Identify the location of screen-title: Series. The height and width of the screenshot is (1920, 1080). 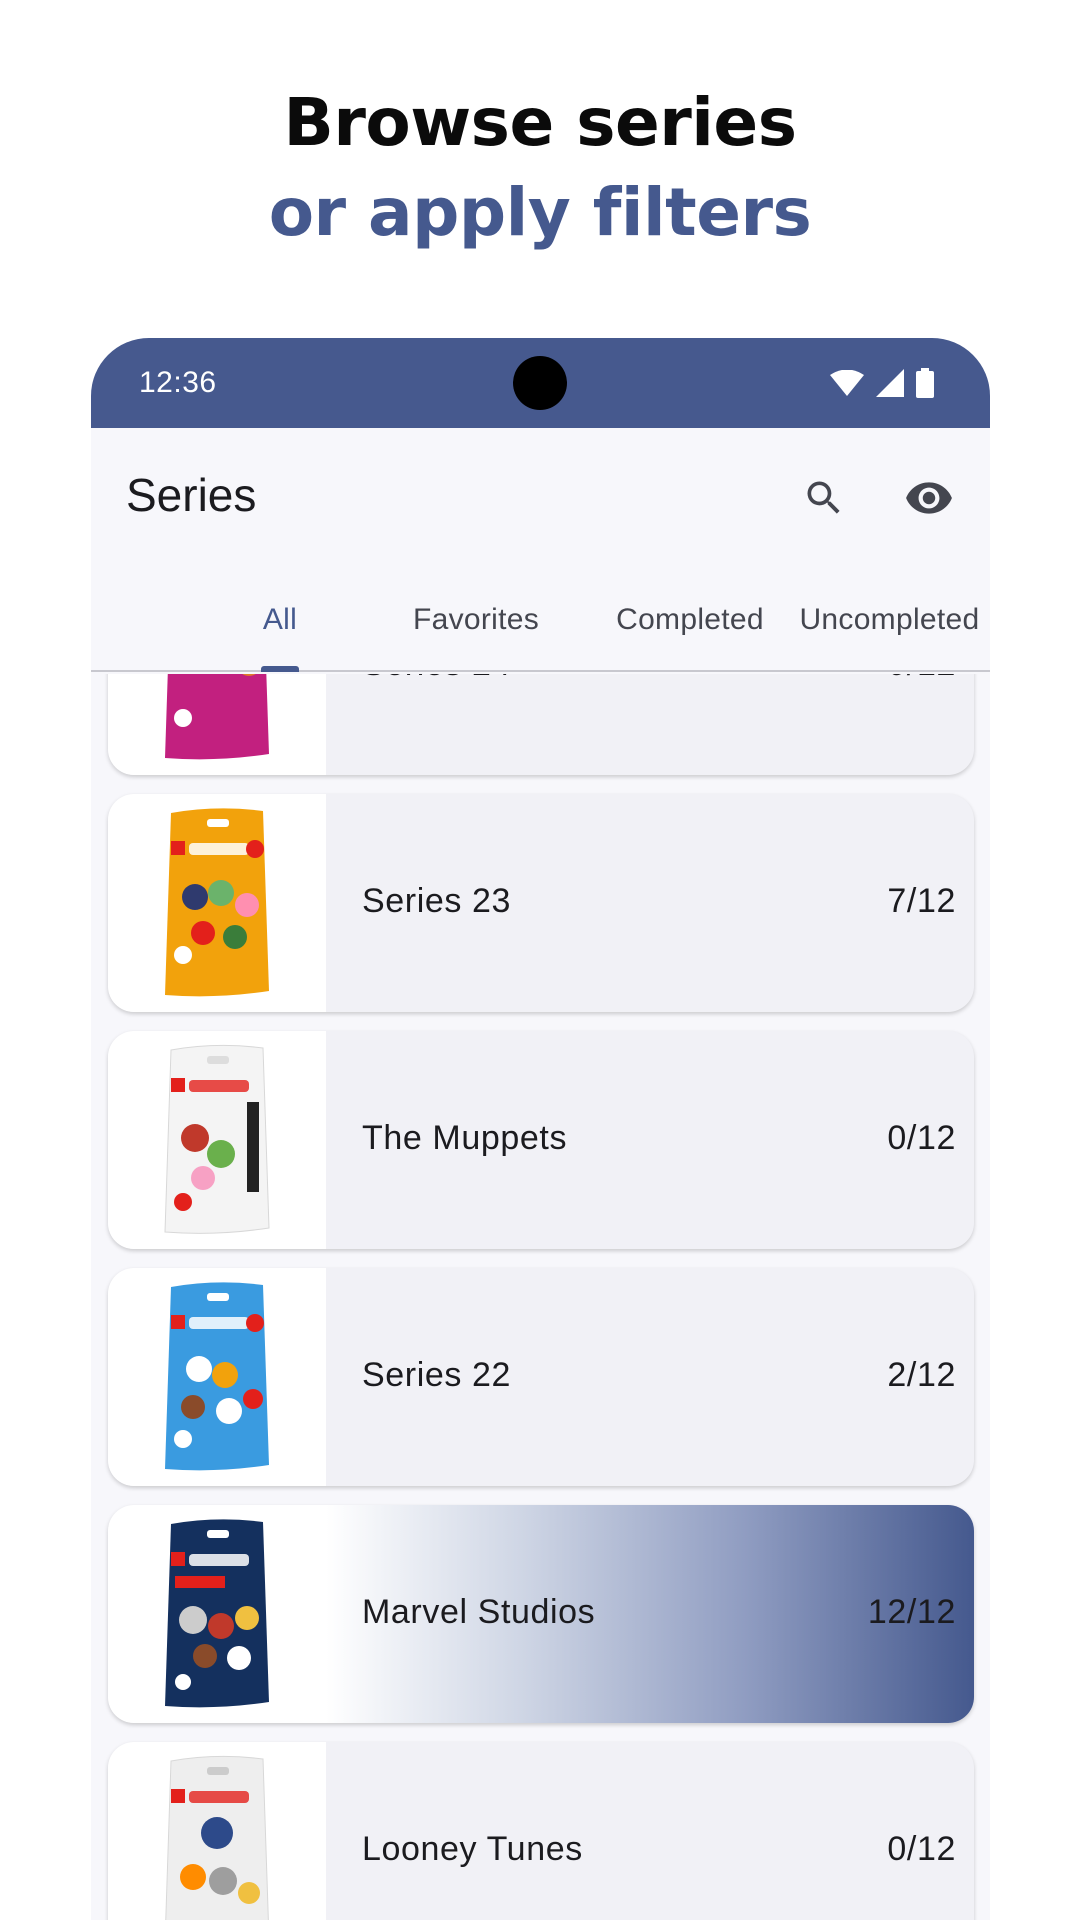
(191, 495).